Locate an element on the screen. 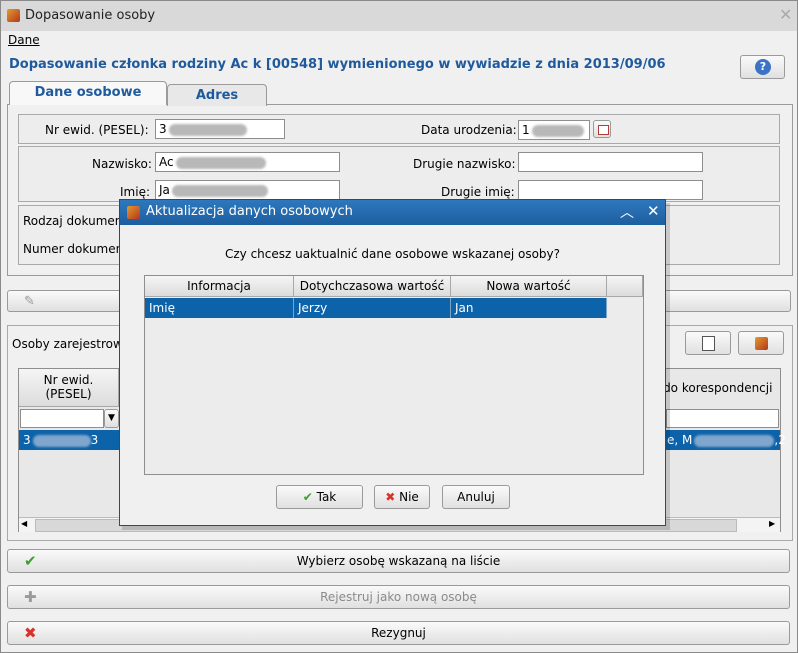 This screenshot has height=653, width=798. copy-icon is located at coordinates (708, 343).